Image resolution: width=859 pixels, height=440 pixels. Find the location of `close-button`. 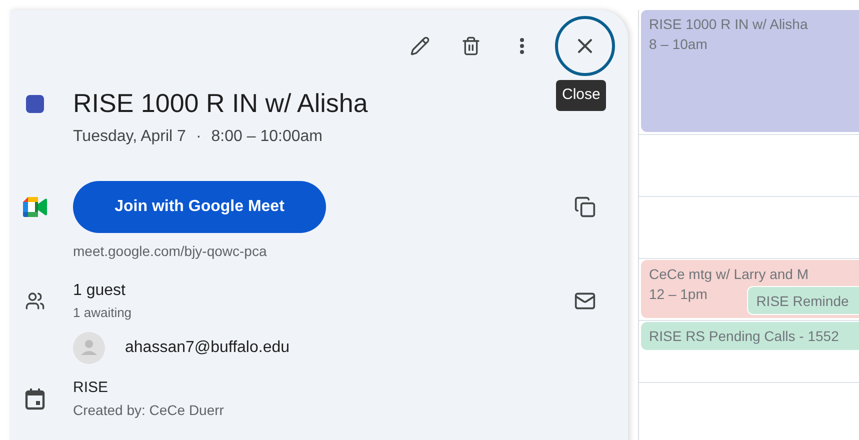

close-button is located at coordinates (585, 46).